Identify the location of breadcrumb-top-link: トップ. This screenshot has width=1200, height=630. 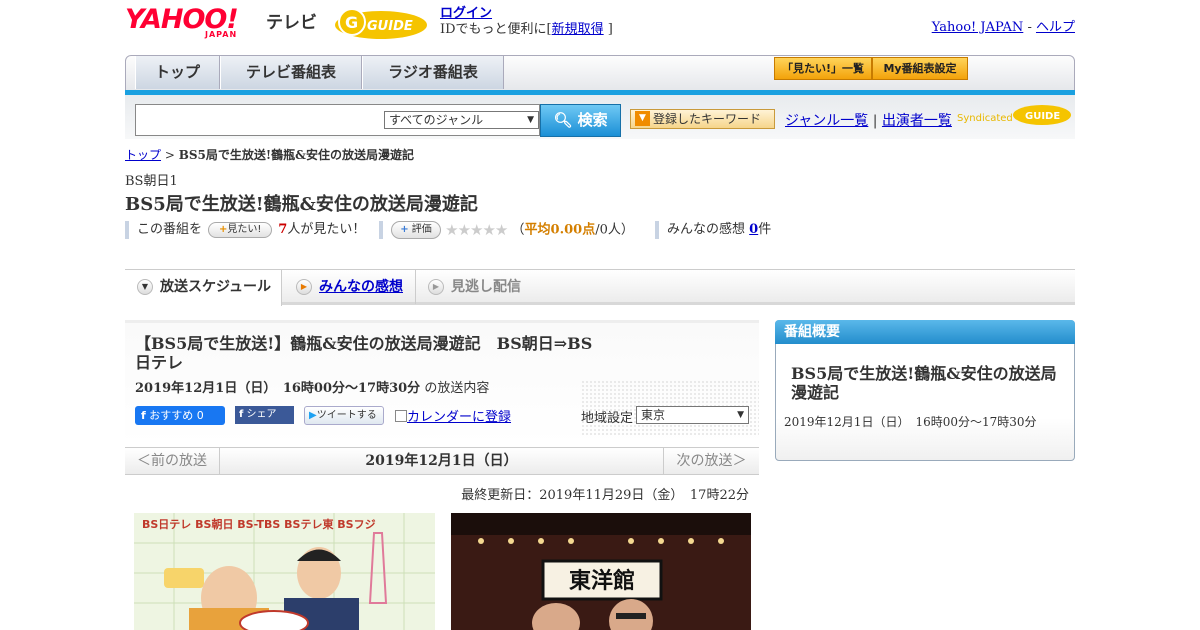
(143, 155).